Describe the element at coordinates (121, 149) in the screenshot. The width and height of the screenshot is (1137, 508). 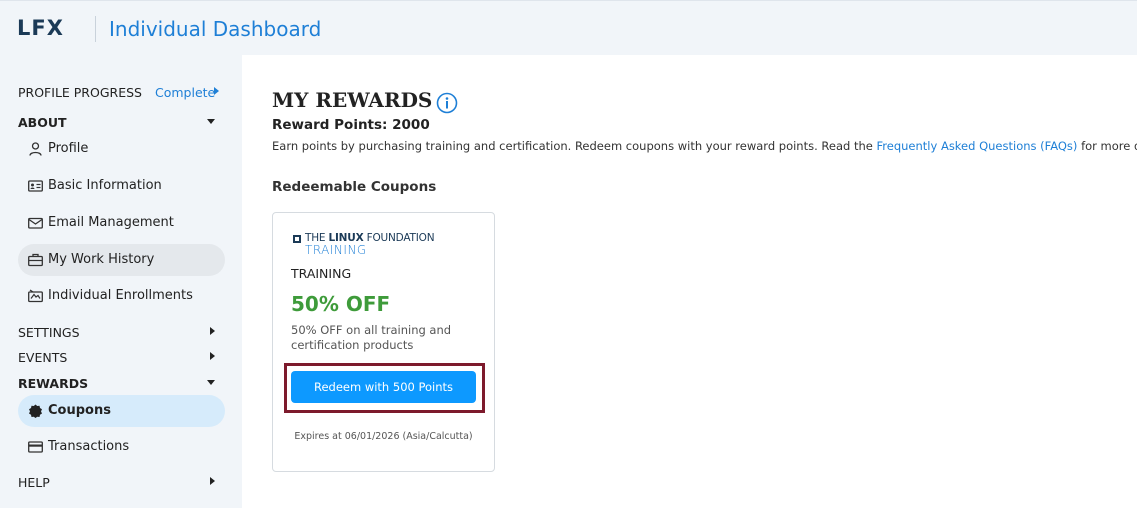
I see `sidebar-item-profile: Profile` at that location.